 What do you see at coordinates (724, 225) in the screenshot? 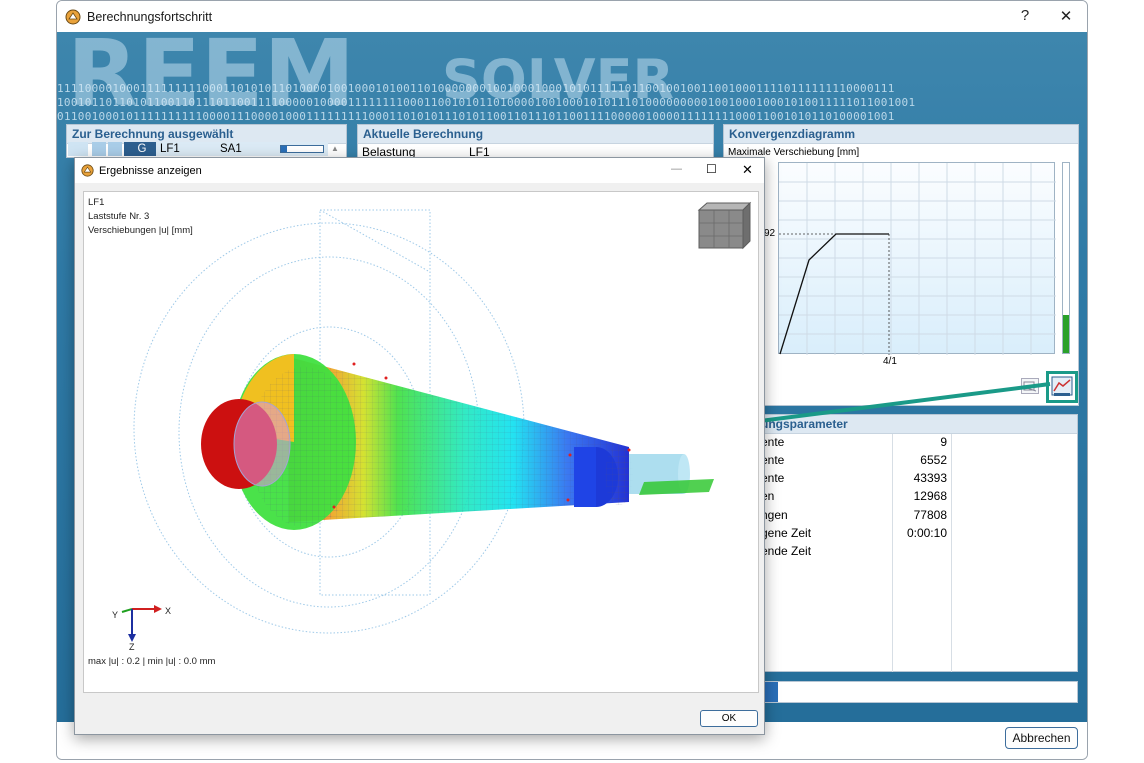
I see `view-cube-icon` at bounding box center [724, 225].